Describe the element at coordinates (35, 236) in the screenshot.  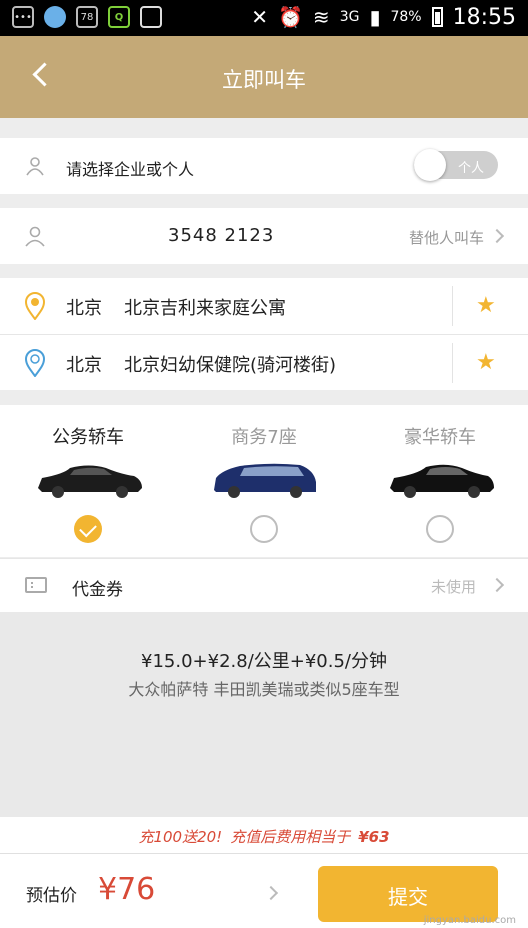
I see `person-icon` at that location.